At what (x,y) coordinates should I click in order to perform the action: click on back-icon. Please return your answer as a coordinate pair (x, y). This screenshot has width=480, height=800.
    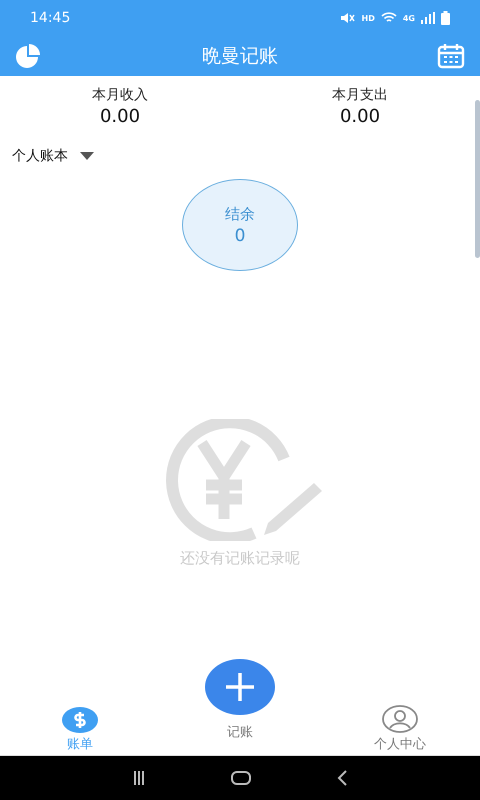
    Looking at the image, I should click on (342, 778).